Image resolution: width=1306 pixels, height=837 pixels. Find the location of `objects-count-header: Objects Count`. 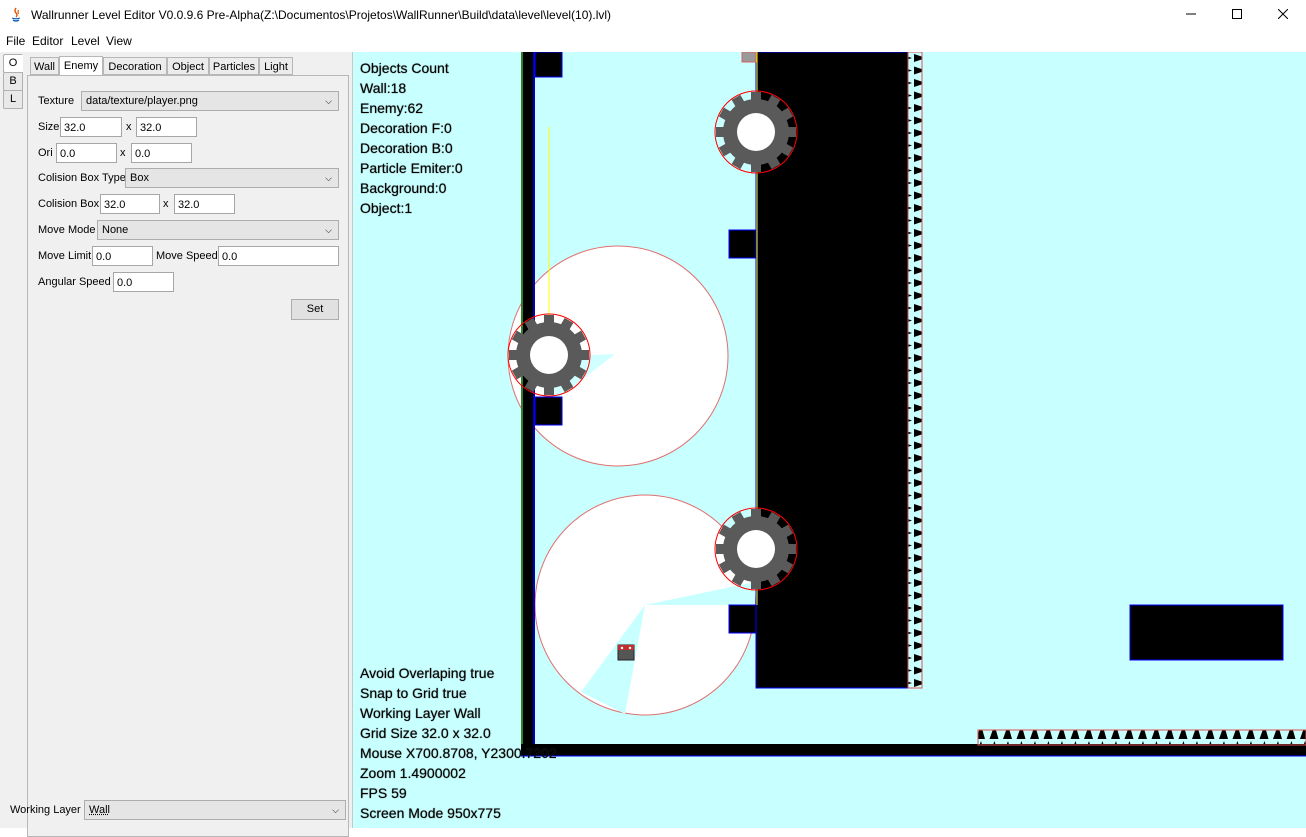

objects-count-header: Objects Count is located at coordinates (404, 68).